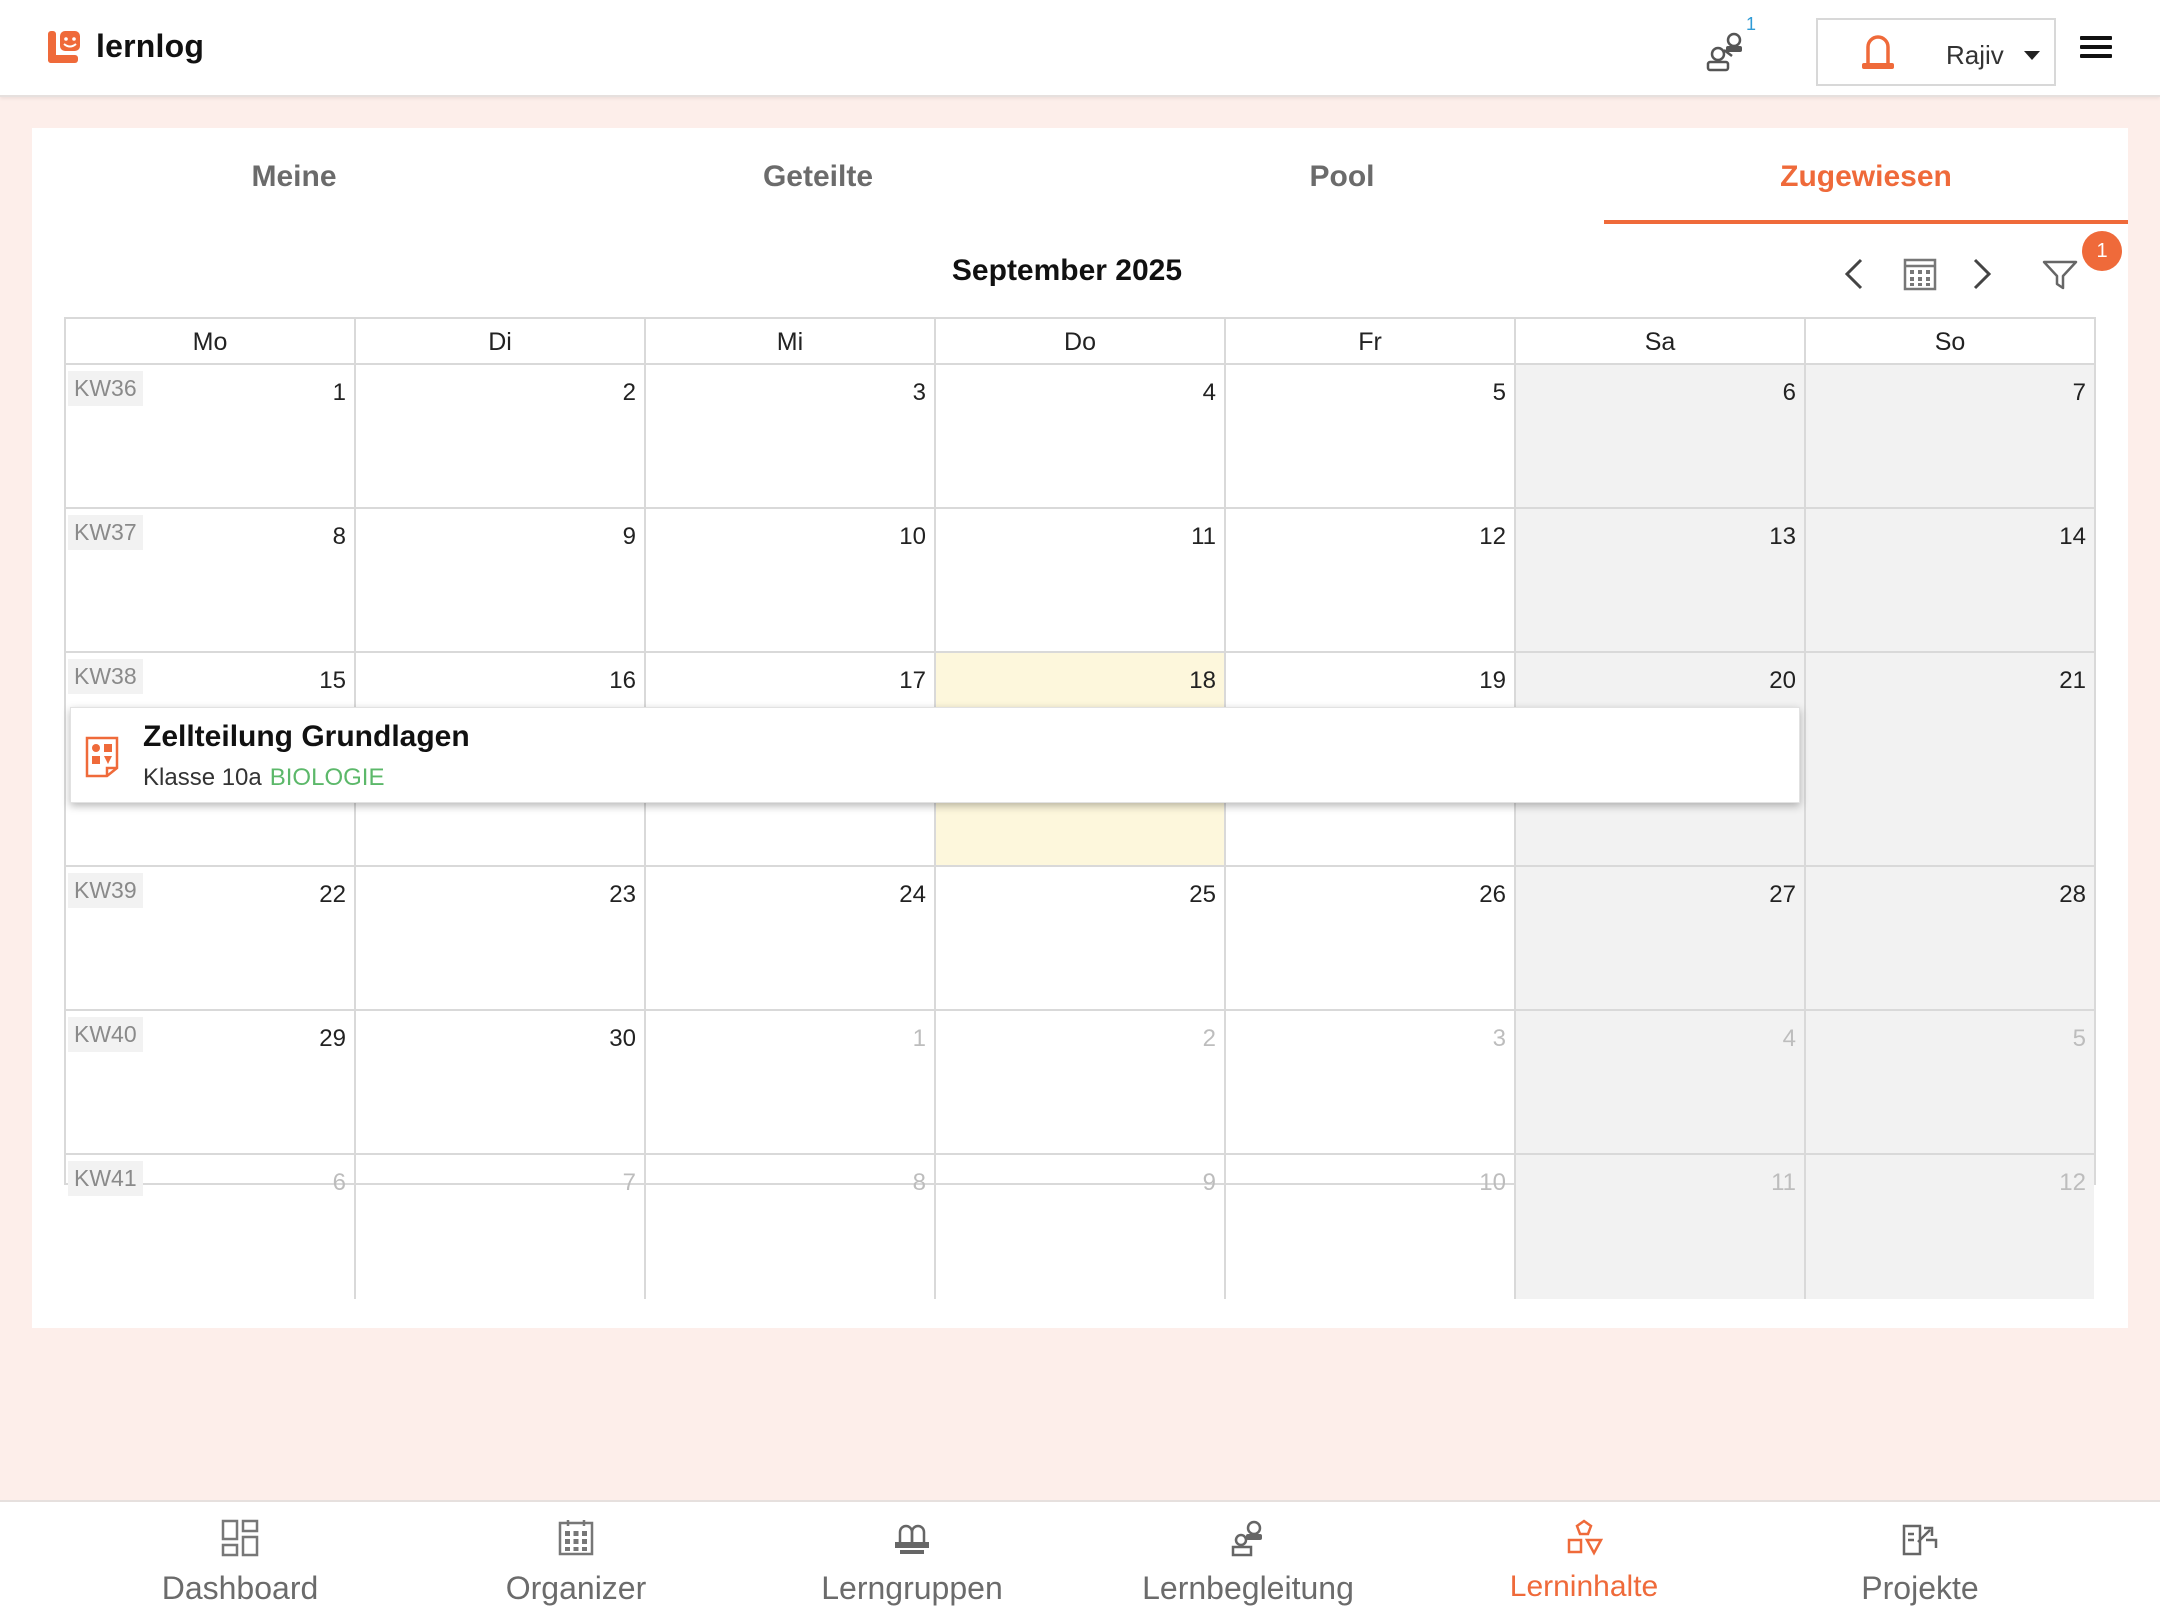  What do you see at coordinates (2060, 274) in the screenshot?
I see `filter-icon` at bounding box center [2060, 274].